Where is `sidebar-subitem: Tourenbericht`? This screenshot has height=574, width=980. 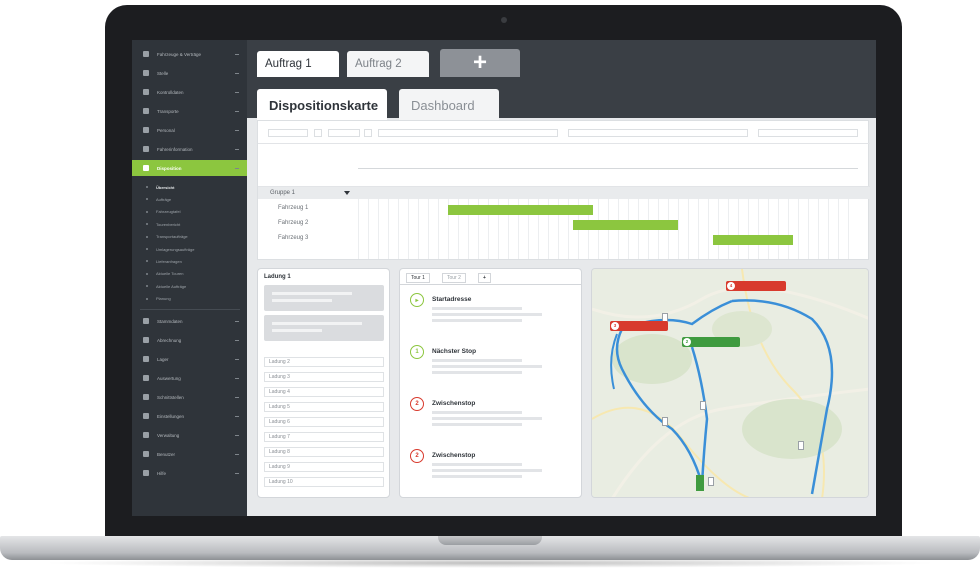 sidebar-subitem: Tourenbericht is located at coordinates (189, 224).